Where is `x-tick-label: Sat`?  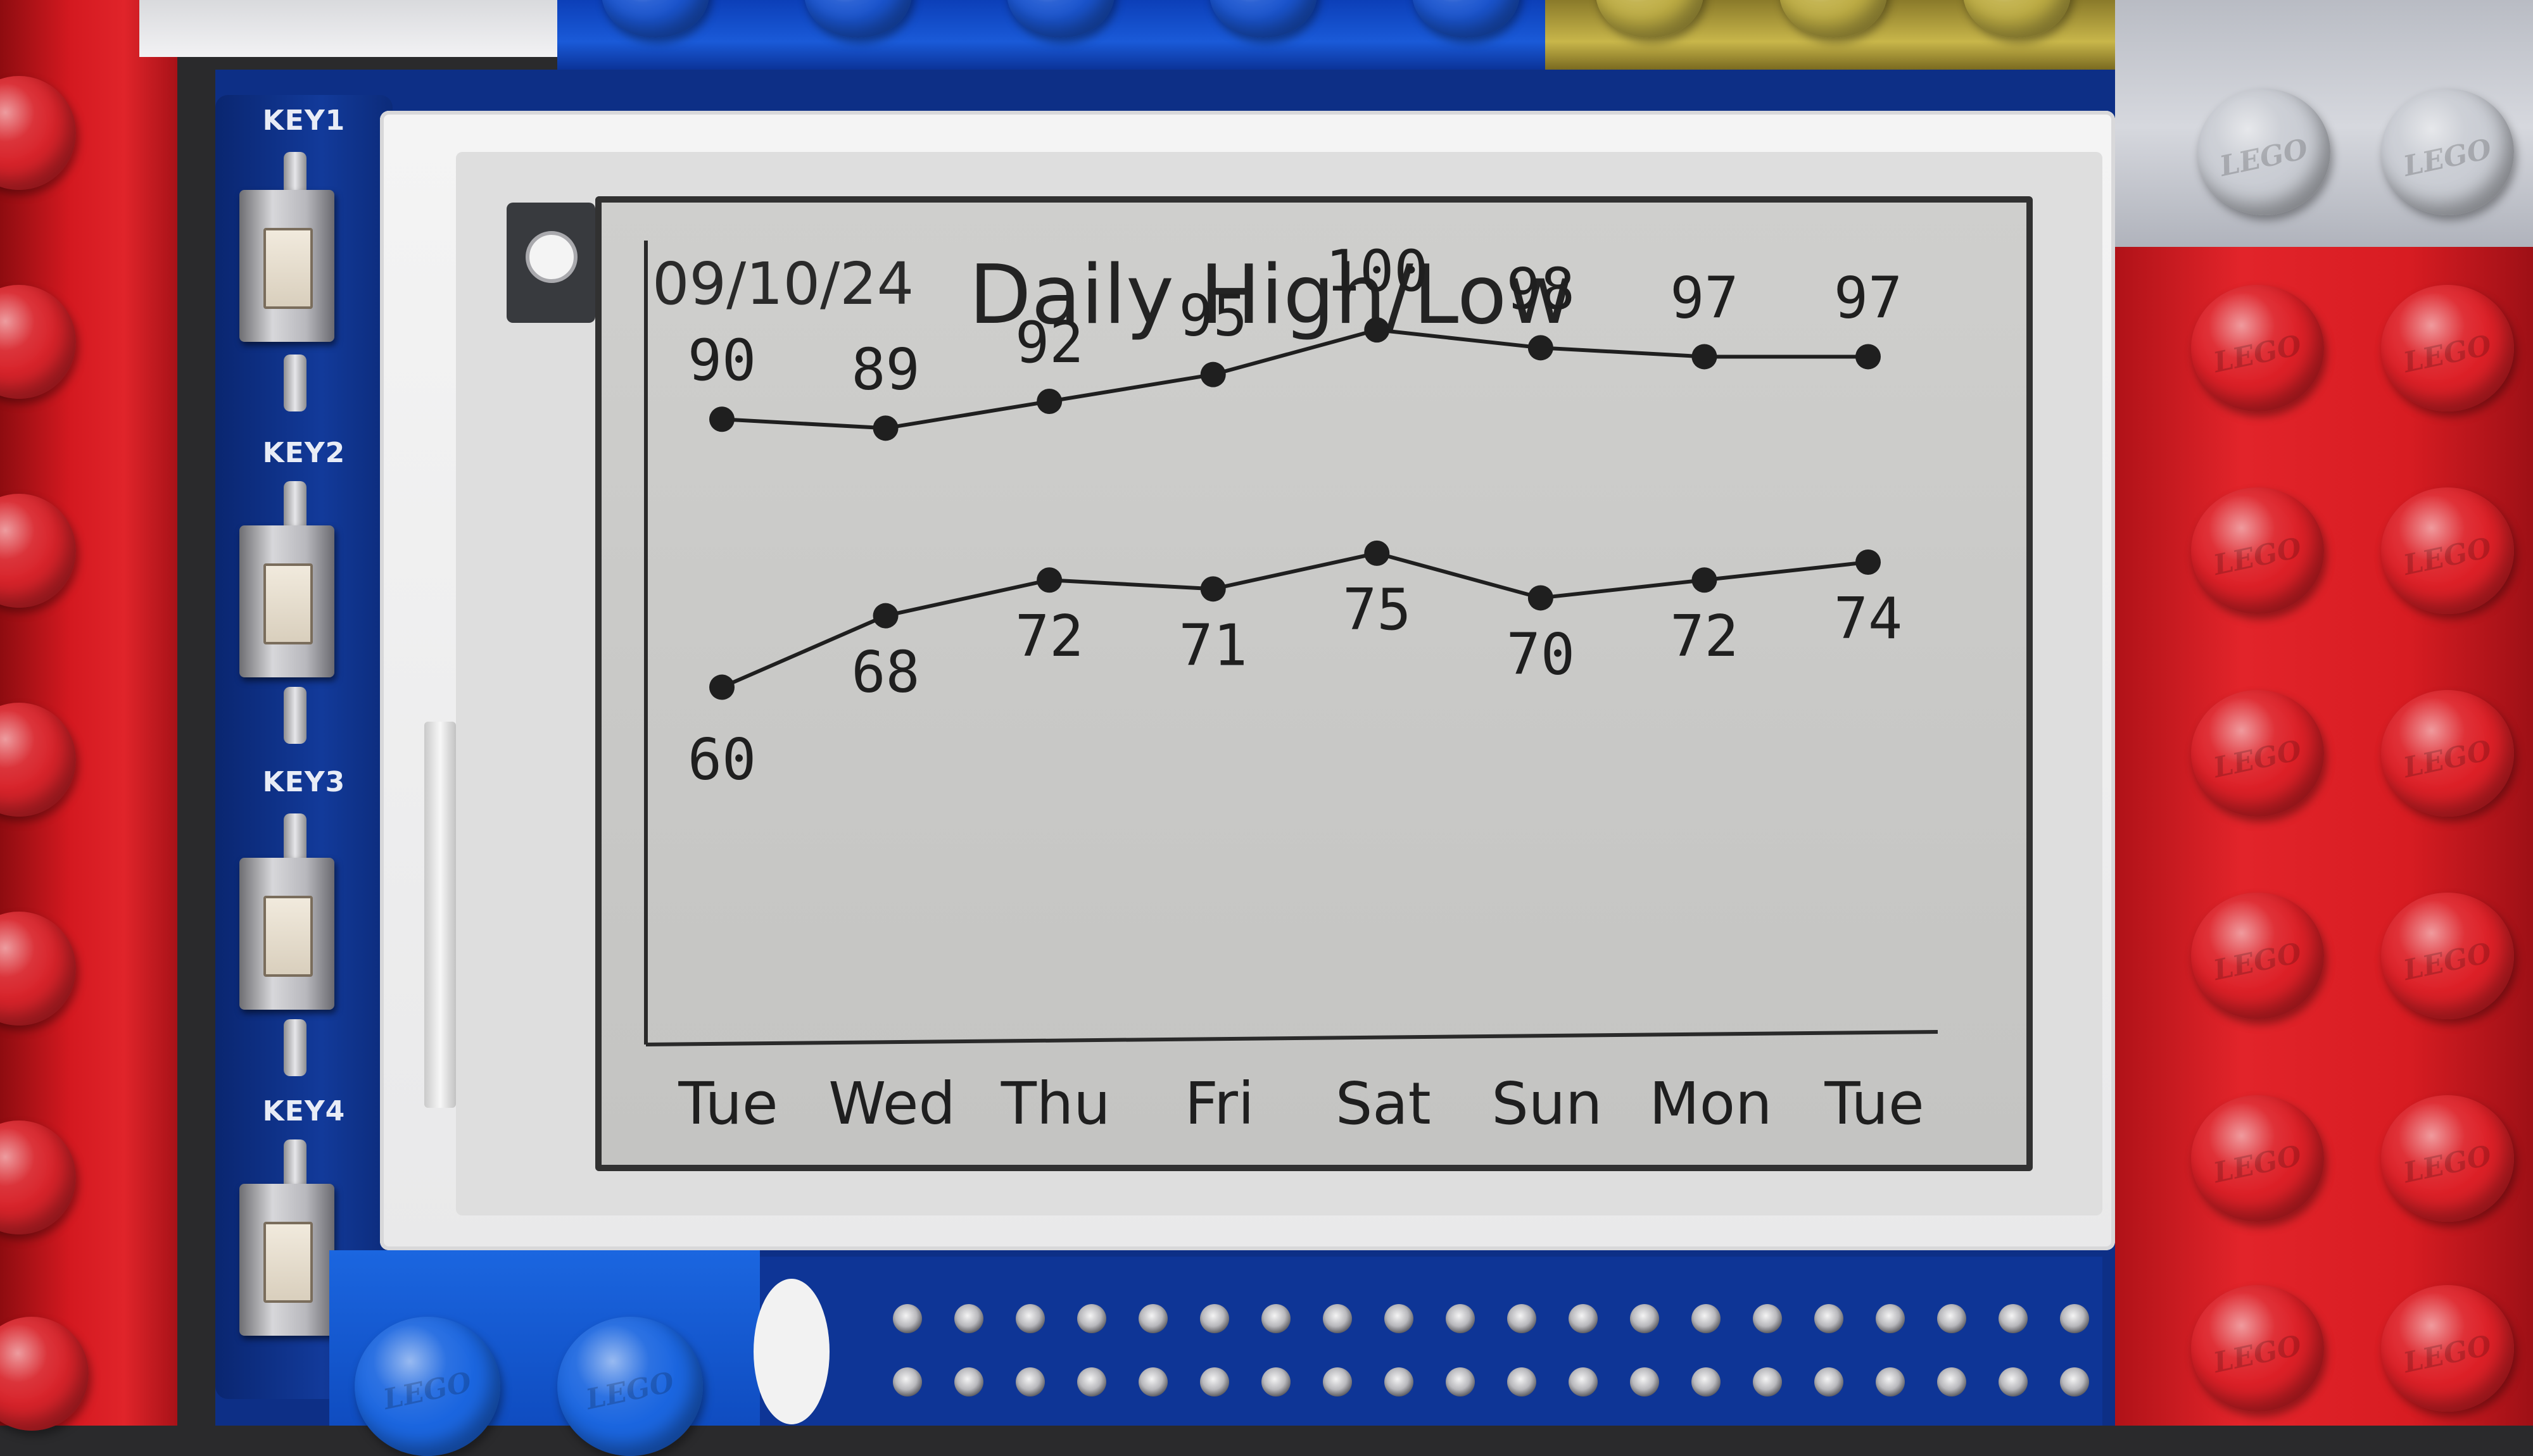
x-tick-label: Sat is located at coordinates (1383, 1104).